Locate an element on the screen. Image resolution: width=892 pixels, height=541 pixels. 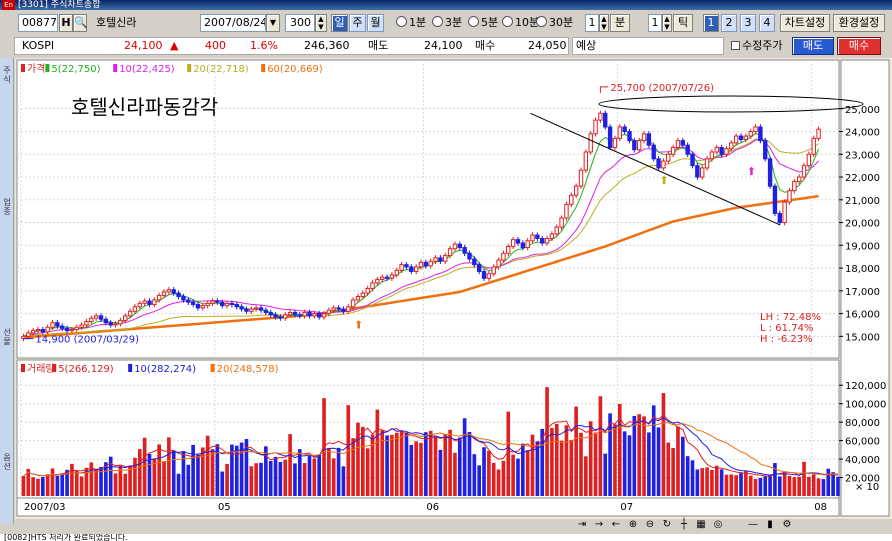
count-spinner-icon: ▲ ▼ is located at coordinates (321, 23).